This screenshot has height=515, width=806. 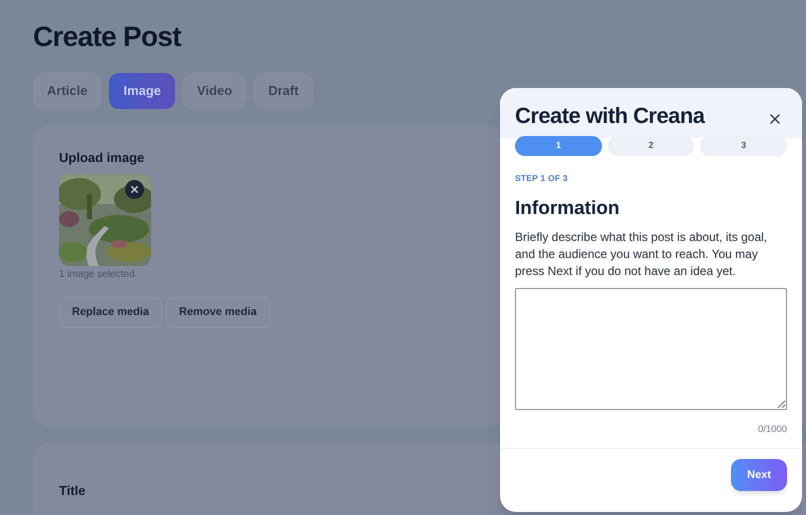 I want to click on step-indicator: 2, so click(x=651, y=146).